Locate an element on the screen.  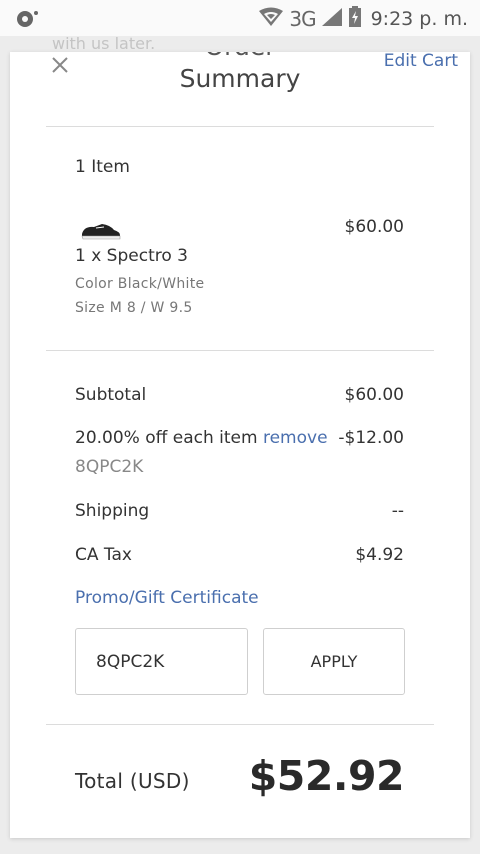
promo-code-input is located at coordinates (161, 661).